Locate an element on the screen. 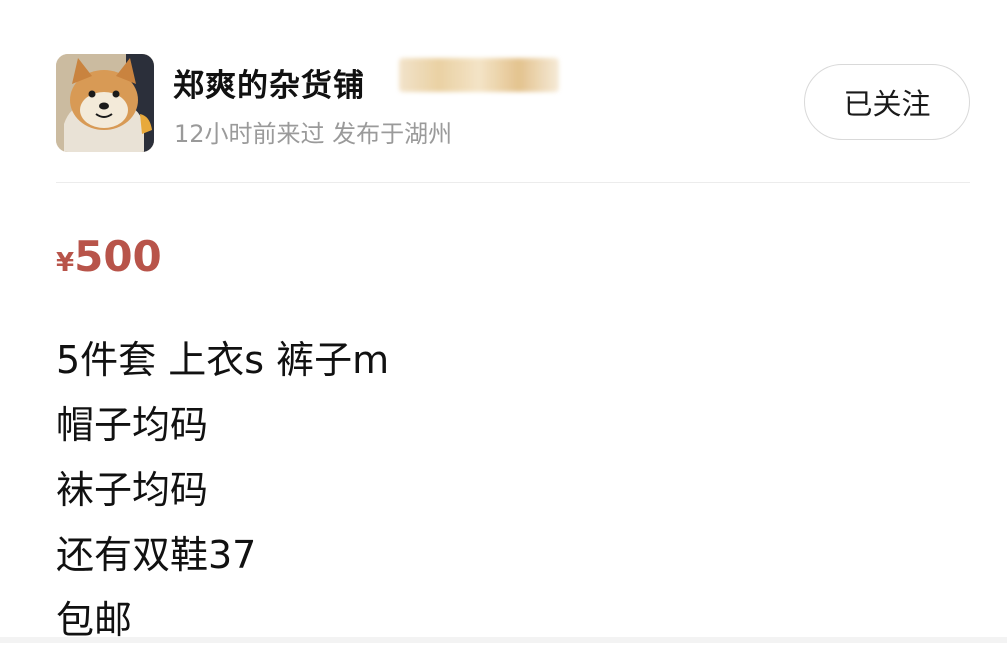 This screenshot has height=653, width=1007. description-line: 帽子均码 is located at coordinates (132, 425).